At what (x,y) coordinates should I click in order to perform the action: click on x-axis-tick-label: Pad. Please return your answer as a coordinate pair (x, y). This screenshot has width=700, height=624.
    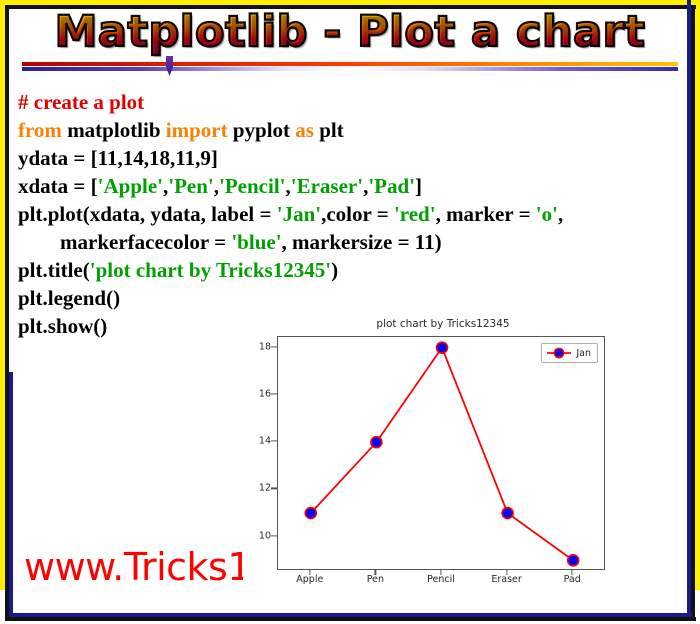
    Looking at the image, I should click on (572, 579).